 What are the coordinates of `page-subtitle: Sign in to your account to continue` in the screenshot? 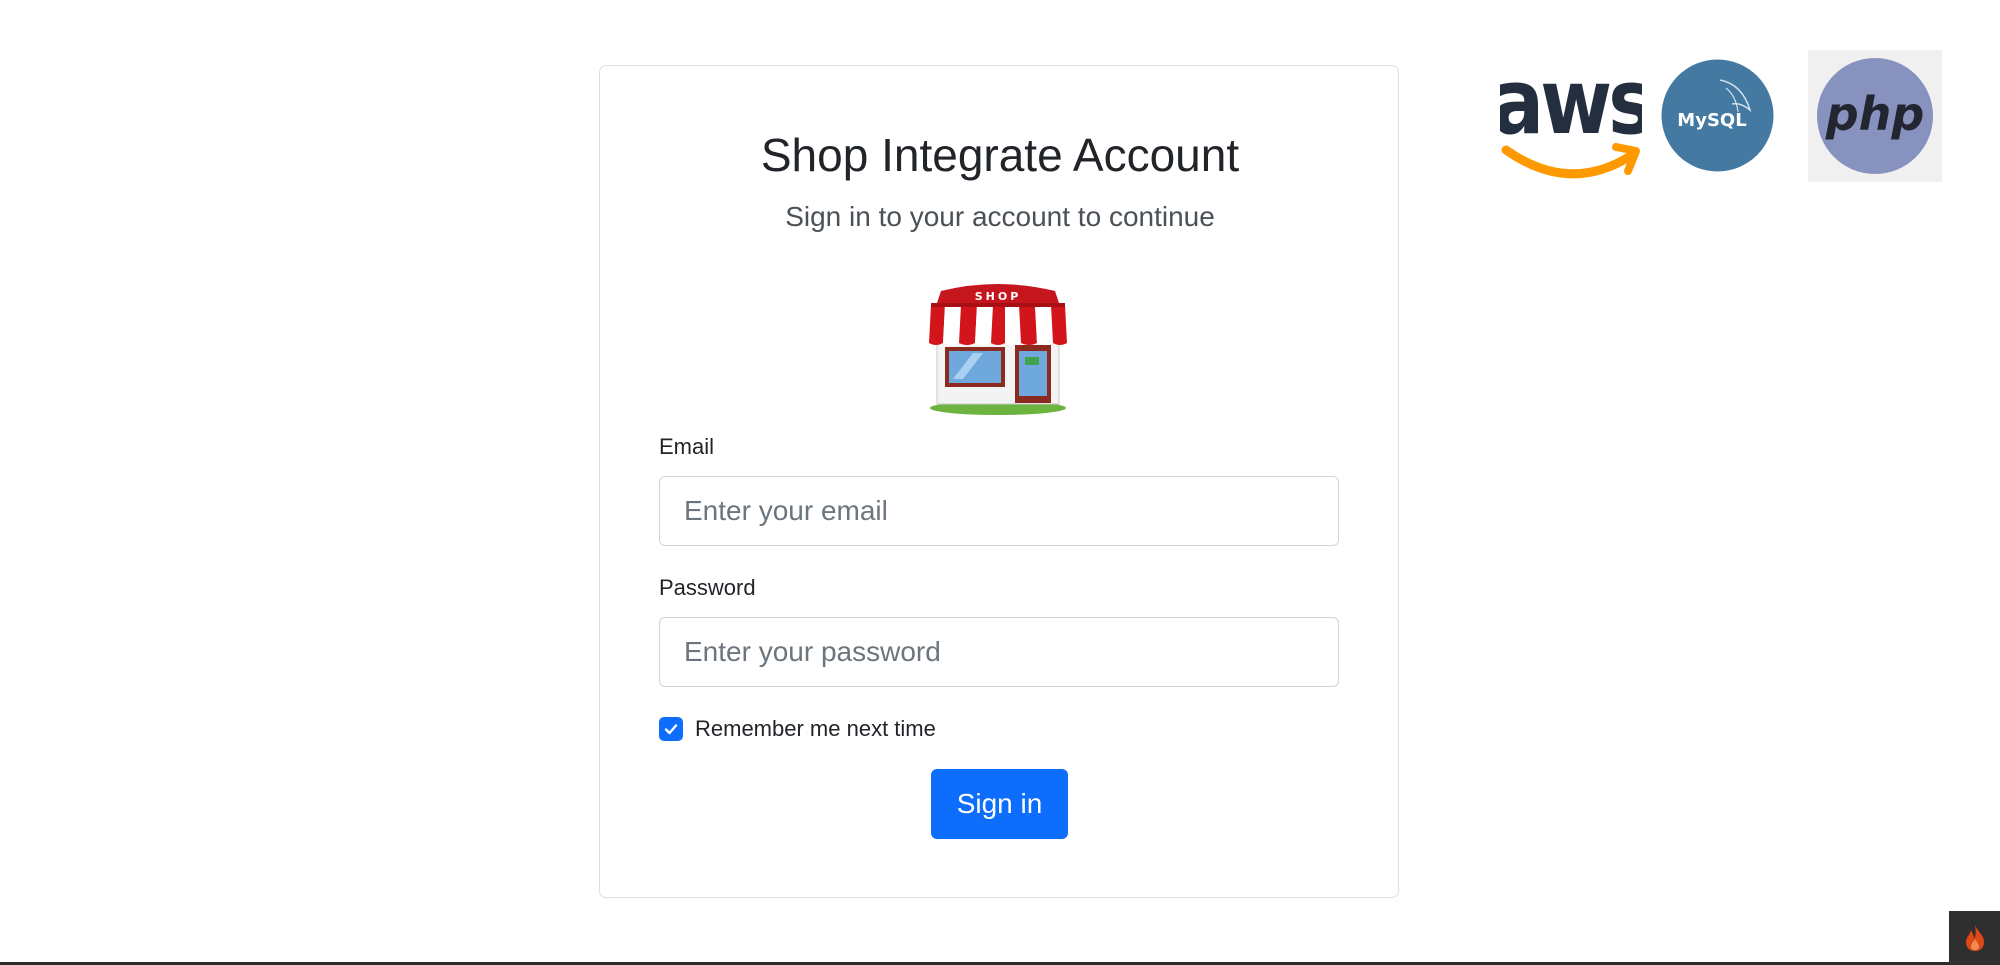 It's located at (1000, 216).